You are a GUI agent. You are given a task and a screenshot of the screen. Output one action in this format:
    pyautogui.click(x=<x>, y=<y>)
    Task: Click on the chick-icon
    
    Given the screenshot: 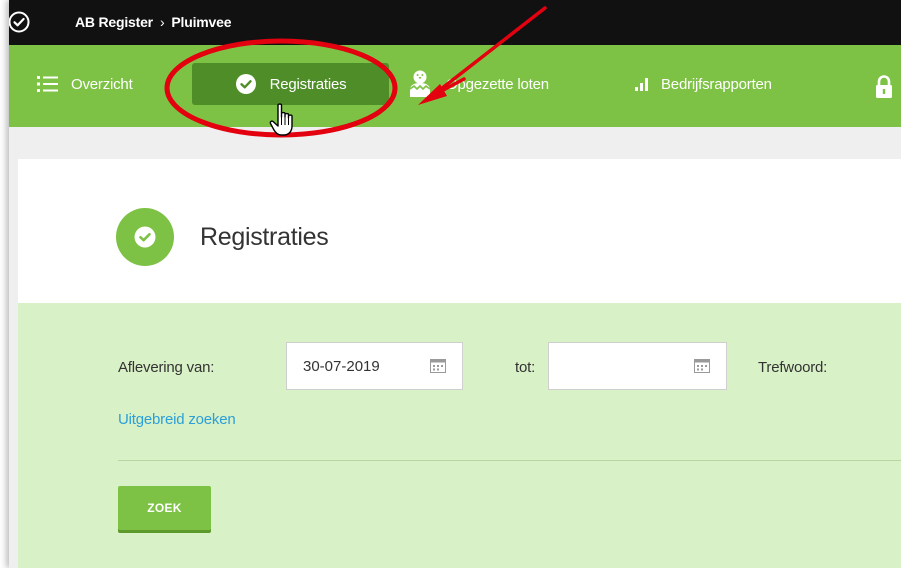 What is the action you would take?
    pyautogui.click(x=420, y=83)
    